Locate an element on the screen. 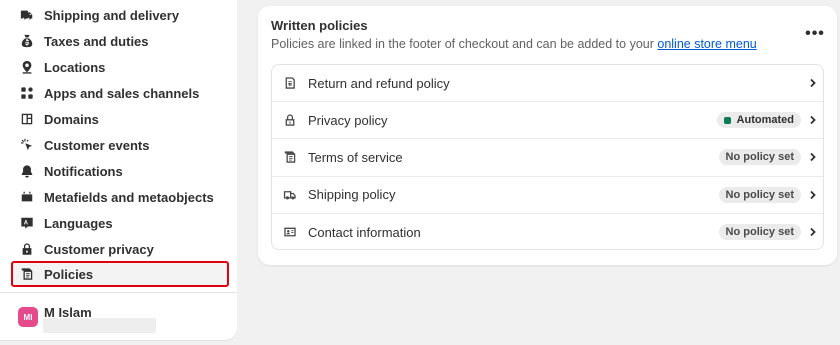  policy-label: Shipping policy is located at coordinates (352, 195).